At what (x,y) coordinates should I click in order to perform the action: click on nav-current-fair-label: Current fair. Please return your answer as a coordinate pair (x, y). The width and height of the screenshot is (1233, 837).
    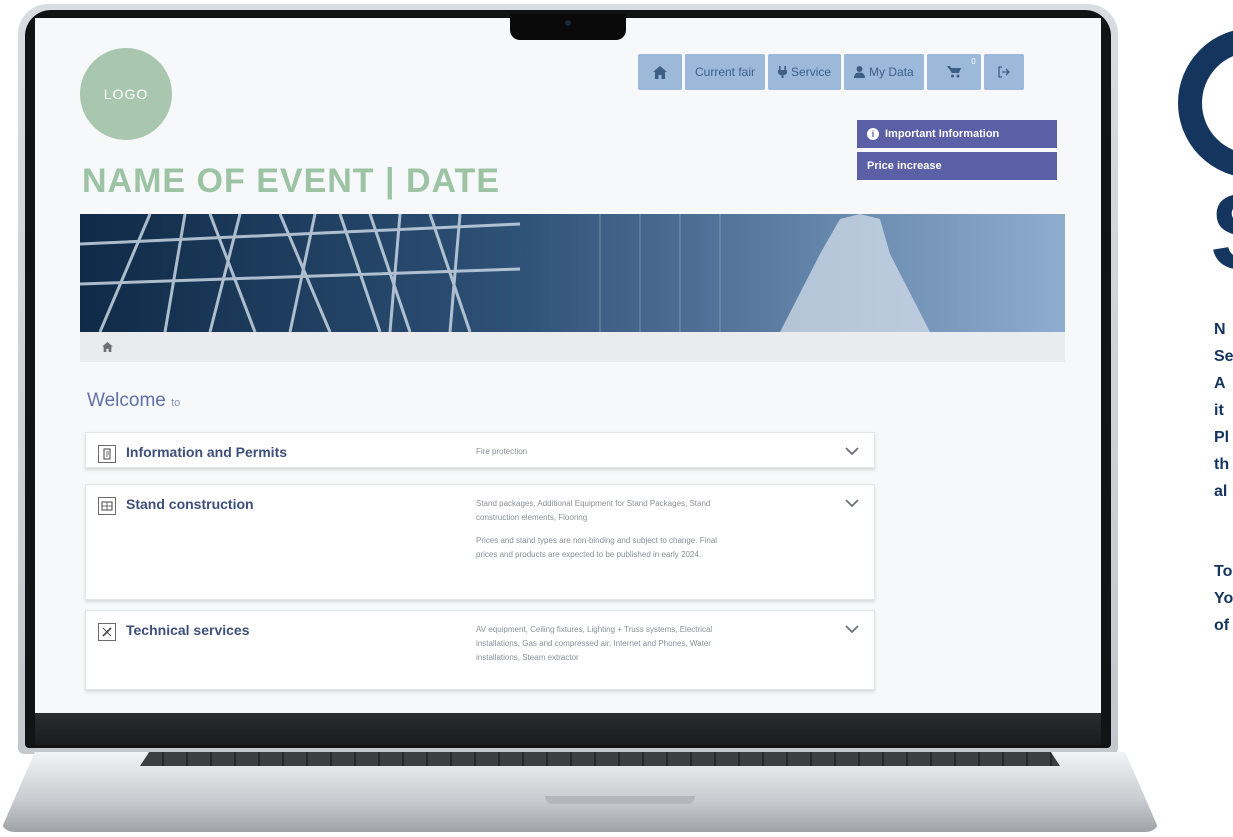
    Looking at the image, I should click on (725, 72).